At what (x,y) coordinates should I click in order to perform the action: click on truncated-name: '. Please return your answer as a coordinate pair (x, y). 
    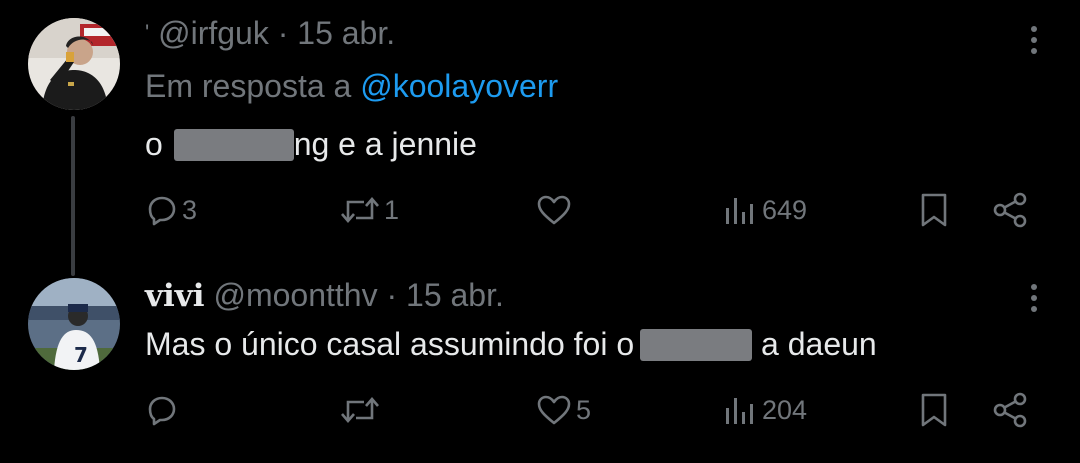
    Looking at the image, I should click on (147, 32).